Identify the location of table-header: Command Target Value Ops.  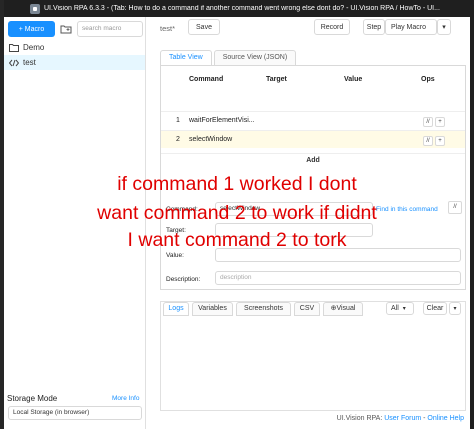
(313, 82).